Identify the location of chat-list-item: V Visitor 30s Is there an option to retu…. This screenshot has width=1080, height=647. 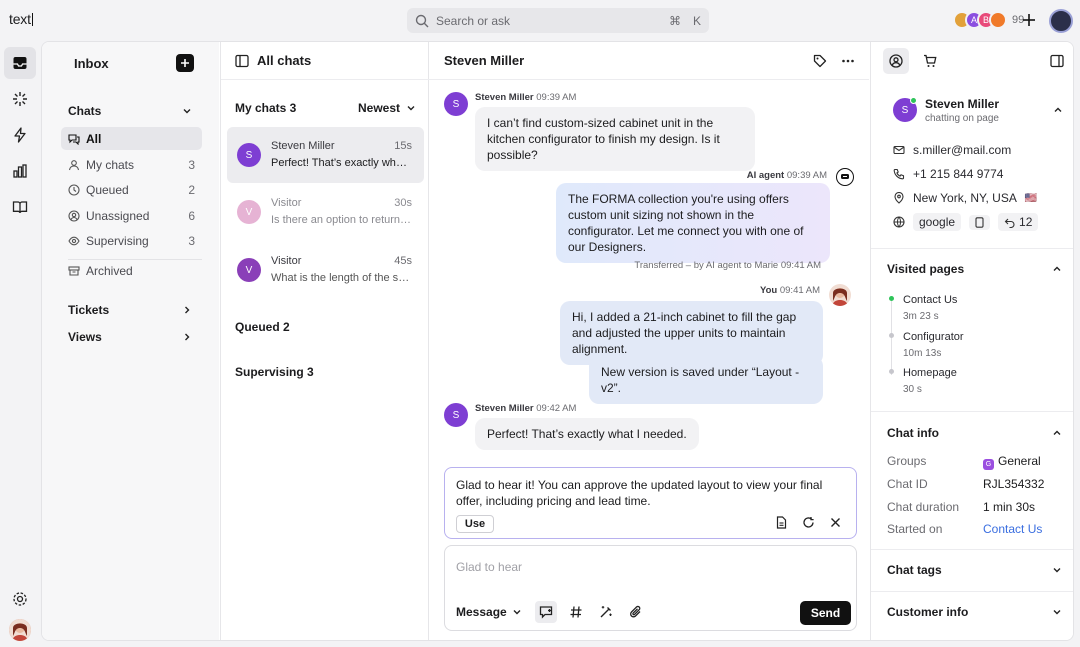
(325, 212).